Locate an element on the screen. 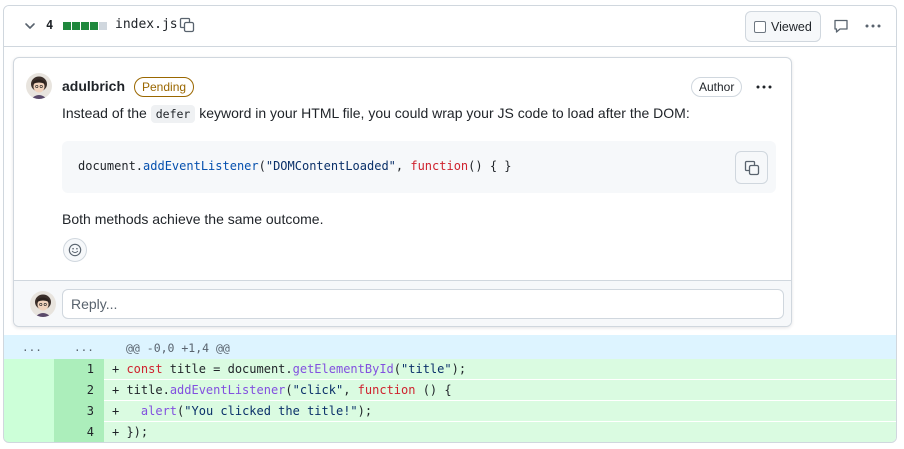 Image resolution: width=904 pixels, height=449 pixels. viewed-checkbox-button: Viewed is located at coordinates (783, 26).